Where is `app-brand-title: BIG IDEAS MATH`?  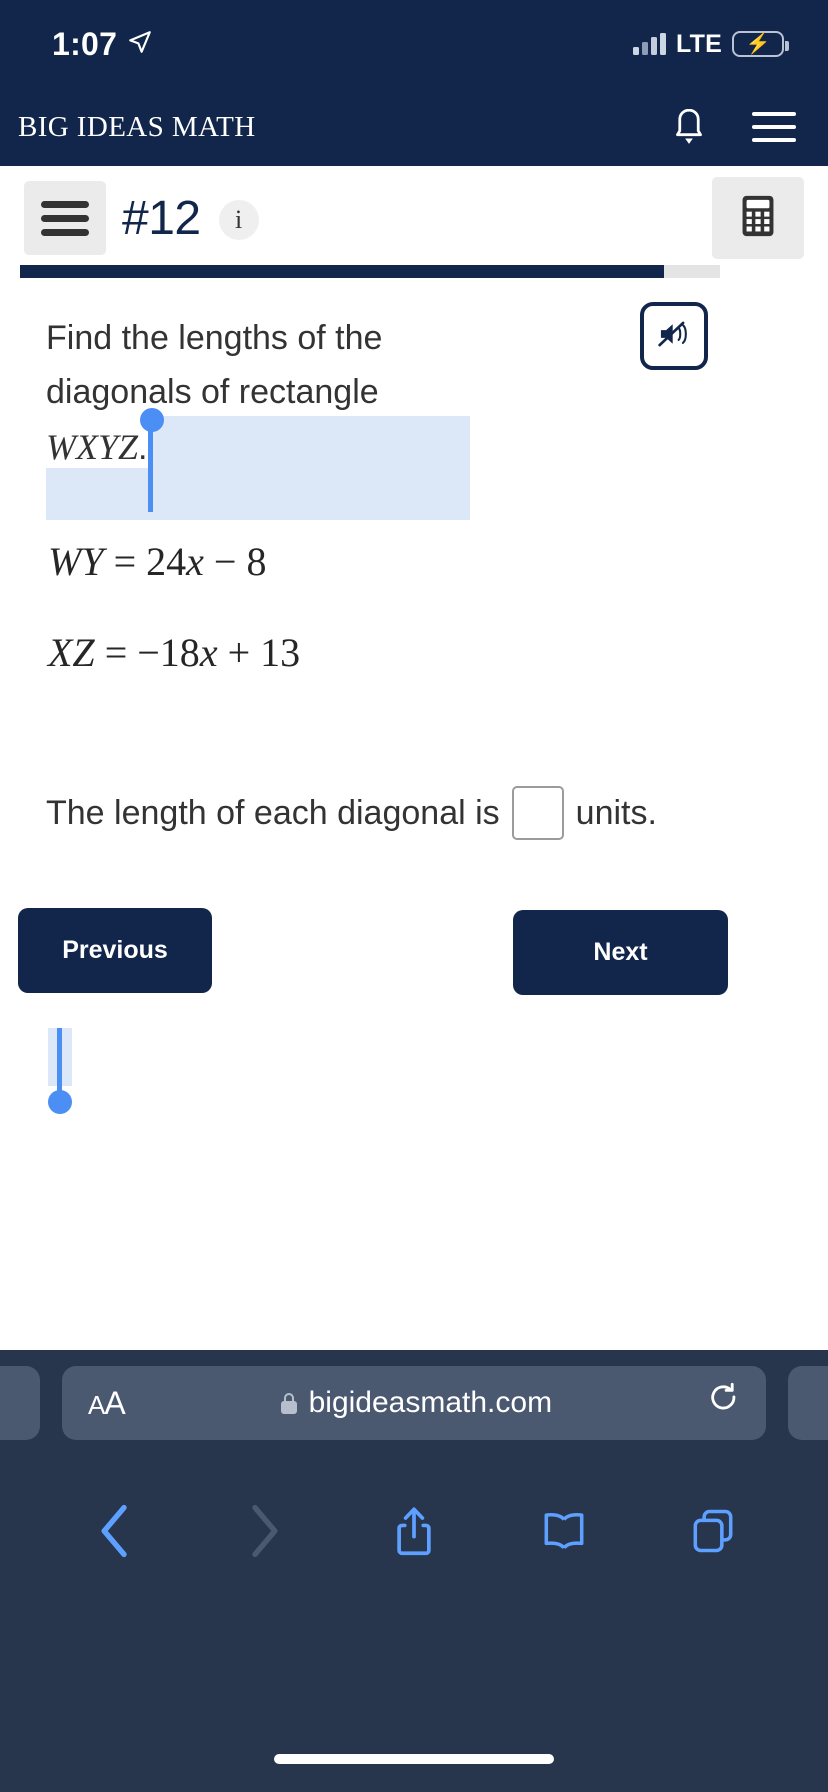
app-brand-title: BIG IDEAS MATH is located at coordinates (137, 126).